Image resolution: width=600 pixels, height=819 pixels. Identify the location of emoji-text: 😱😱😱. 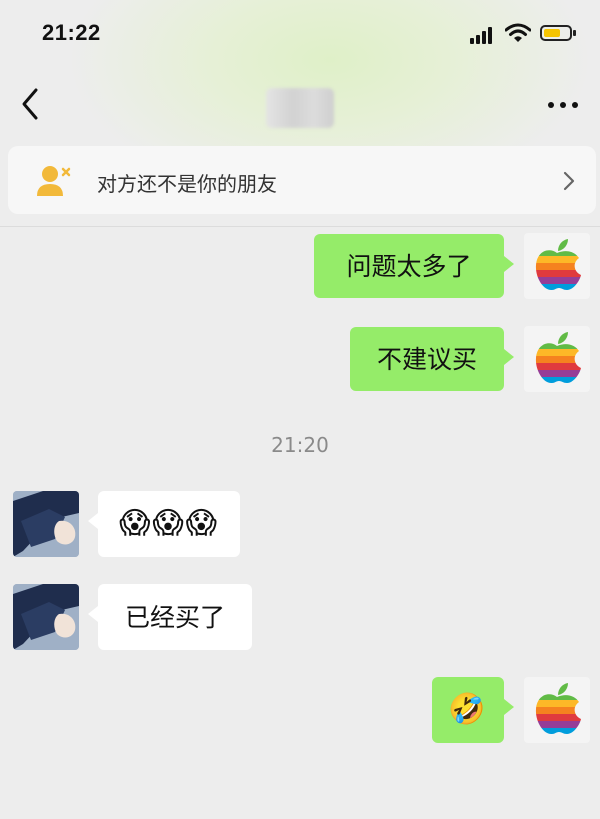
(169, 523).